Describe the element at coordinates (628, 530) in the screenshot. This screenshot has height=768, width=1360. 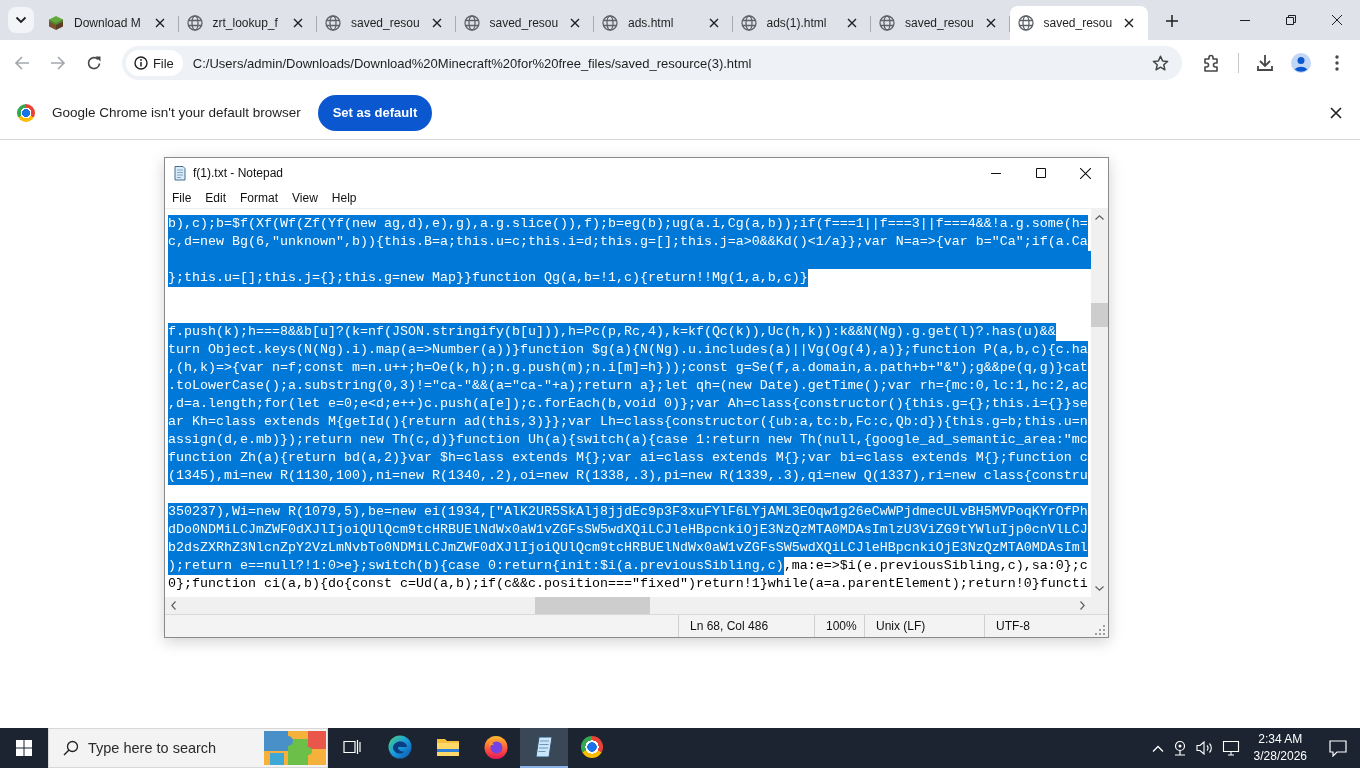
I see `code-text: dDo0NDMiLCJmZWF0dXJlIjoiQUlQcm9tcHRBUElNdWx0aW1vZGFsSW5wdXQiLCJleHBpcnkiOjE3NzQzMTA0MDAsImlzU3ViZG9tYWluIjp0cnVlLCJ` at that location.